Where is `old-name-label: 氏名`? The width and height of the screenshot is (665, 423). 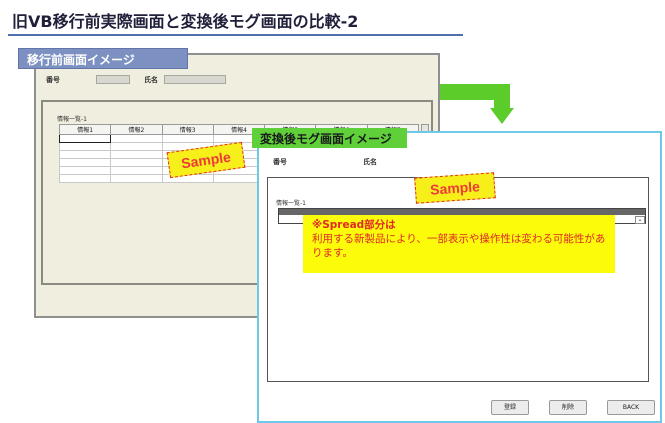 old-name-label: 氏名 is located at coordinates (151, 80).